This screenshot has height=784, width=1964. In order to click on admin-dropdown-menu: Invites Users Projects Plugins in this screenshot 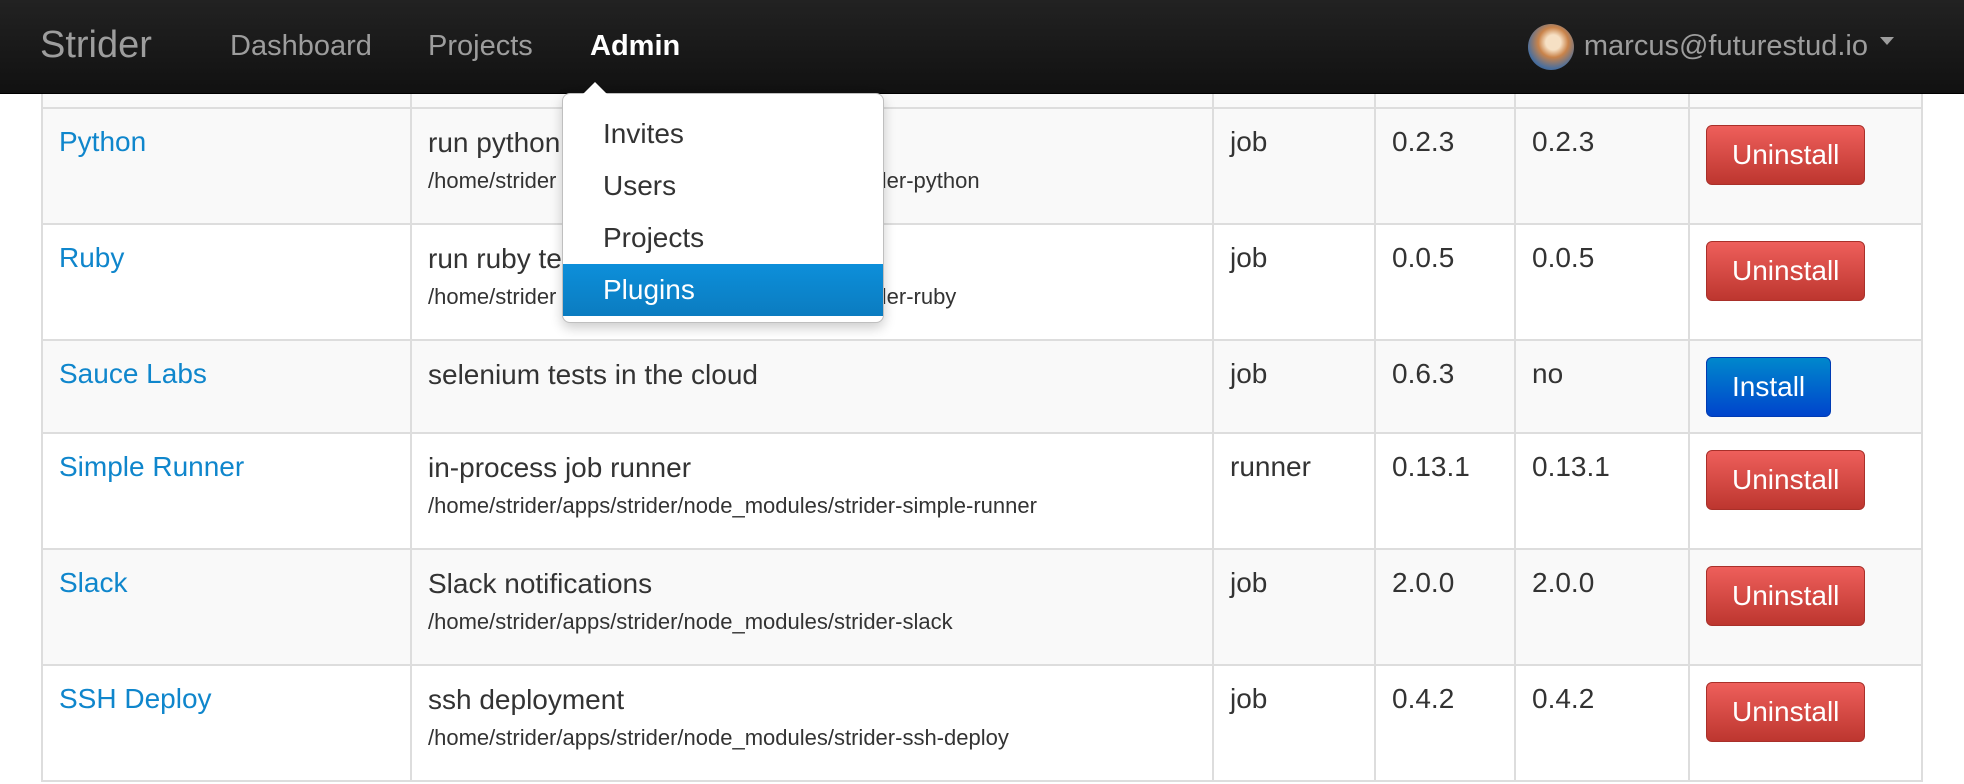, I will do `click(723, 202)`.